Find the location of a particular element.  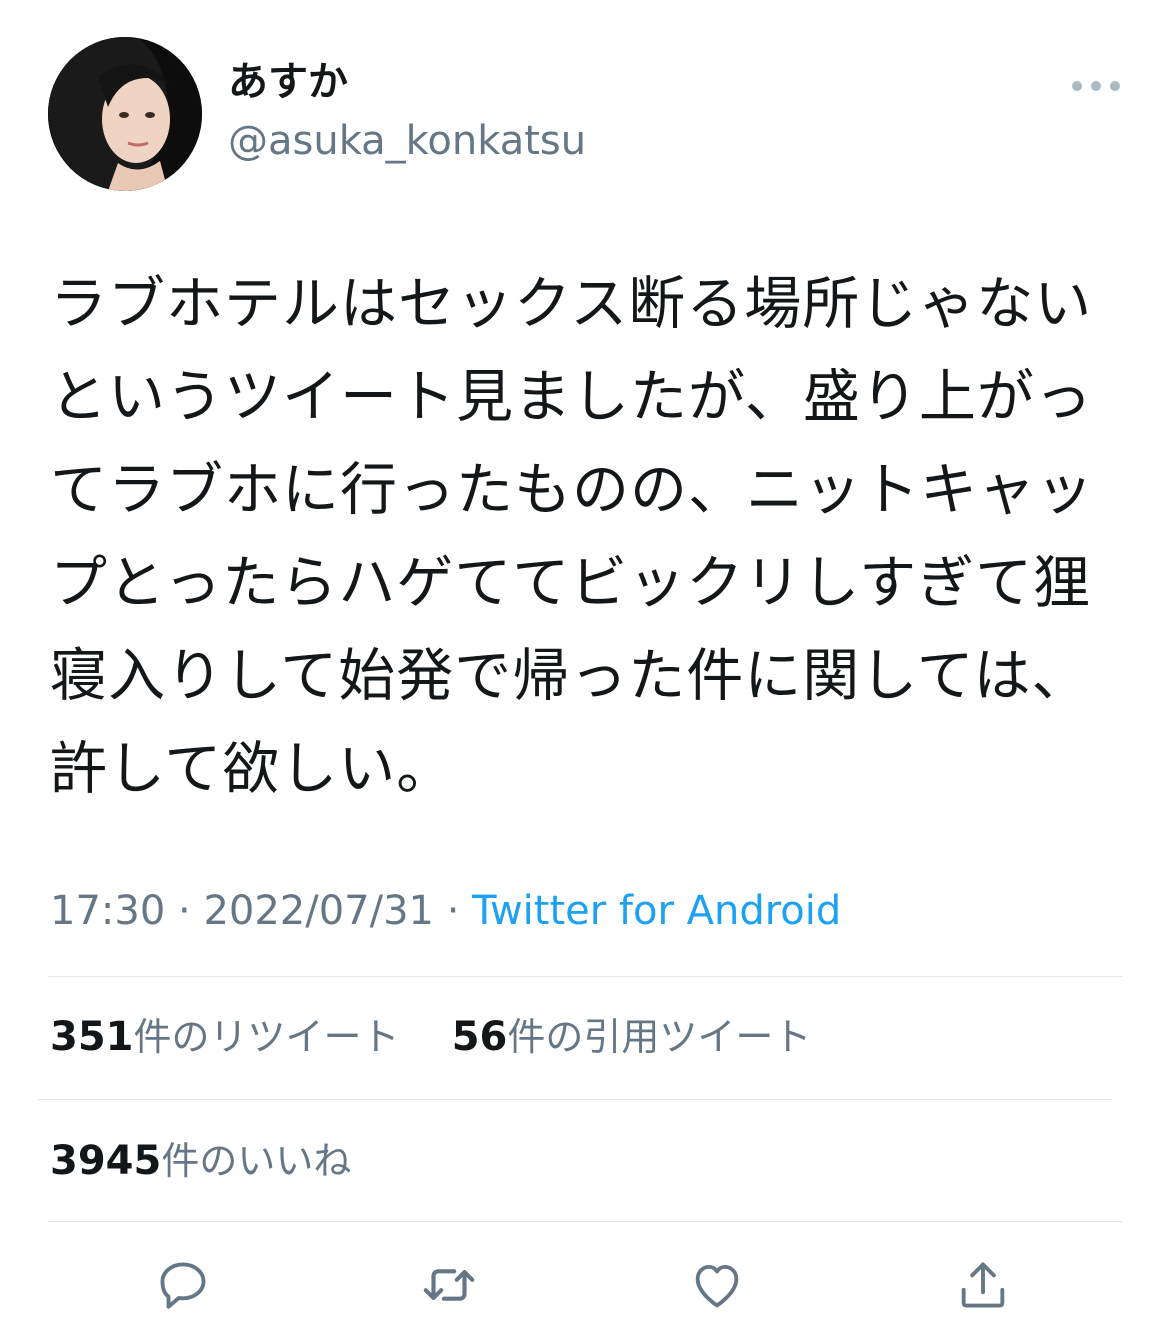

retweet-button is located at coordinates (449, 1285).